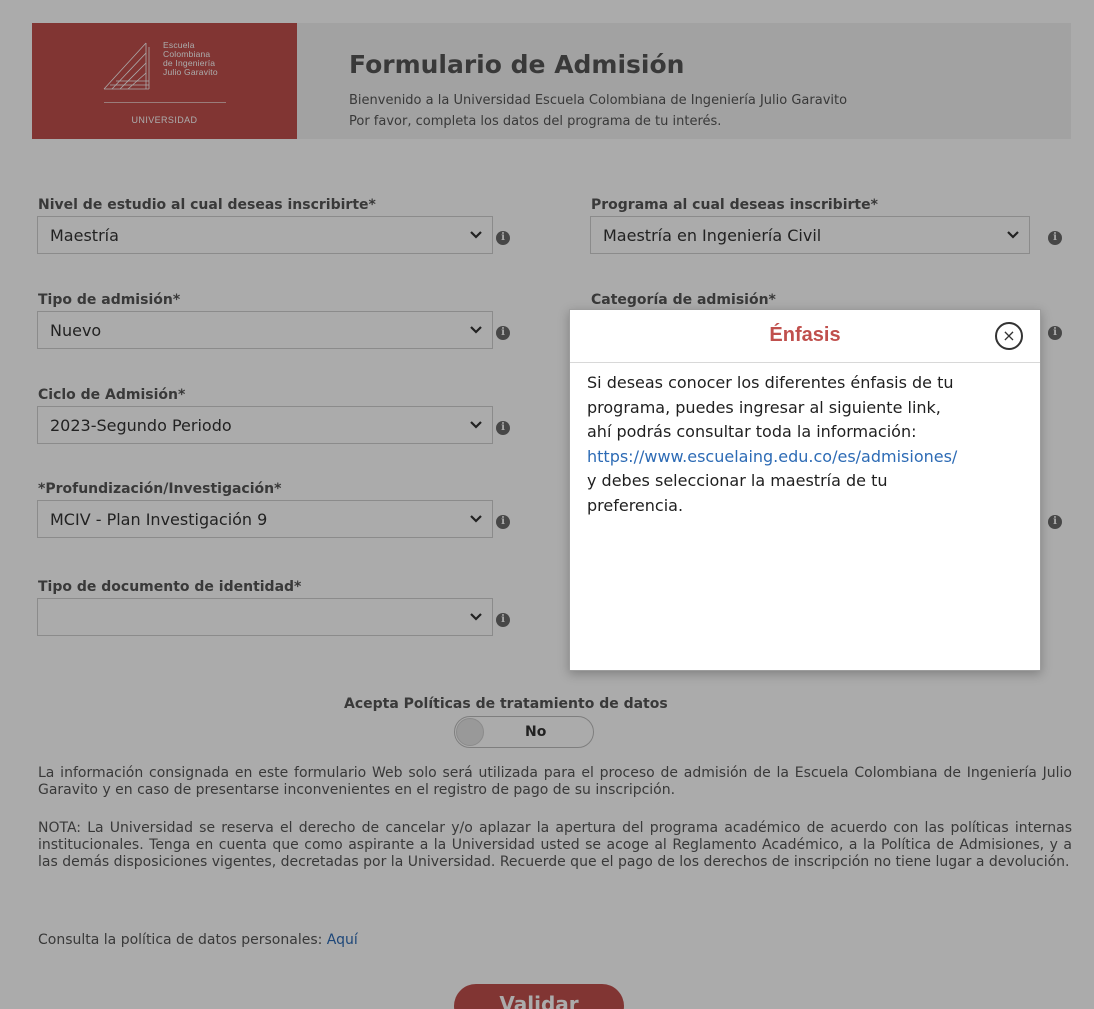 This screenshot has height=1009, width=1094. I want to click on modal-title: Énfasis, so click(805, 335).